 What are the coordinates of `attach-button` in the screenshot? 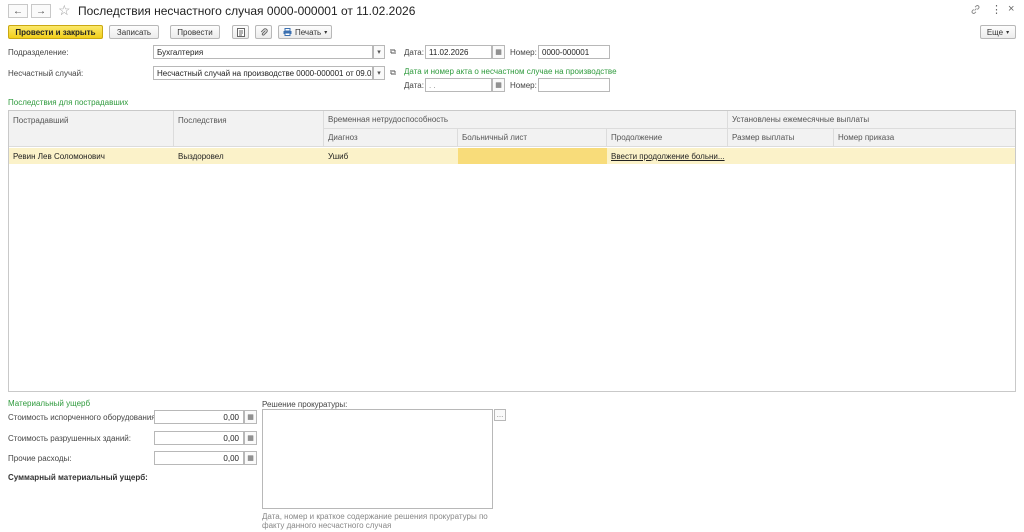 It's located at (263, 32).